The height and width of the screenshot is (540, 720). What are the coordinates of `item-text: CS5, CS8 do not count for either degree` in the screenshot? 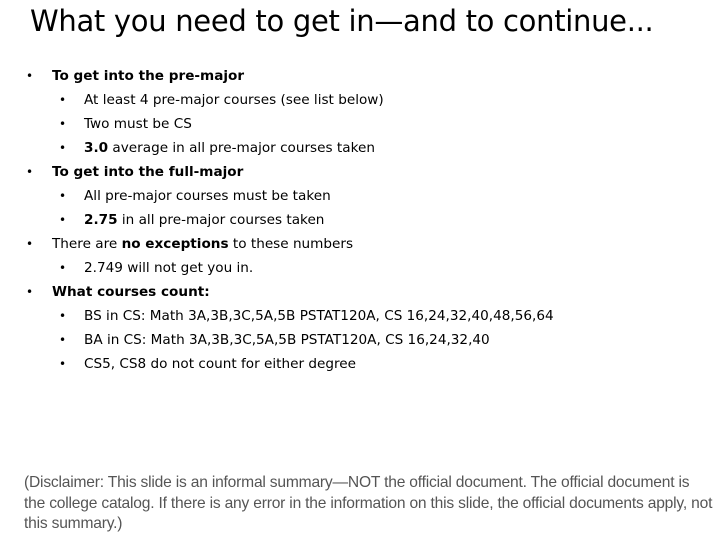 It's located at (220, 364).